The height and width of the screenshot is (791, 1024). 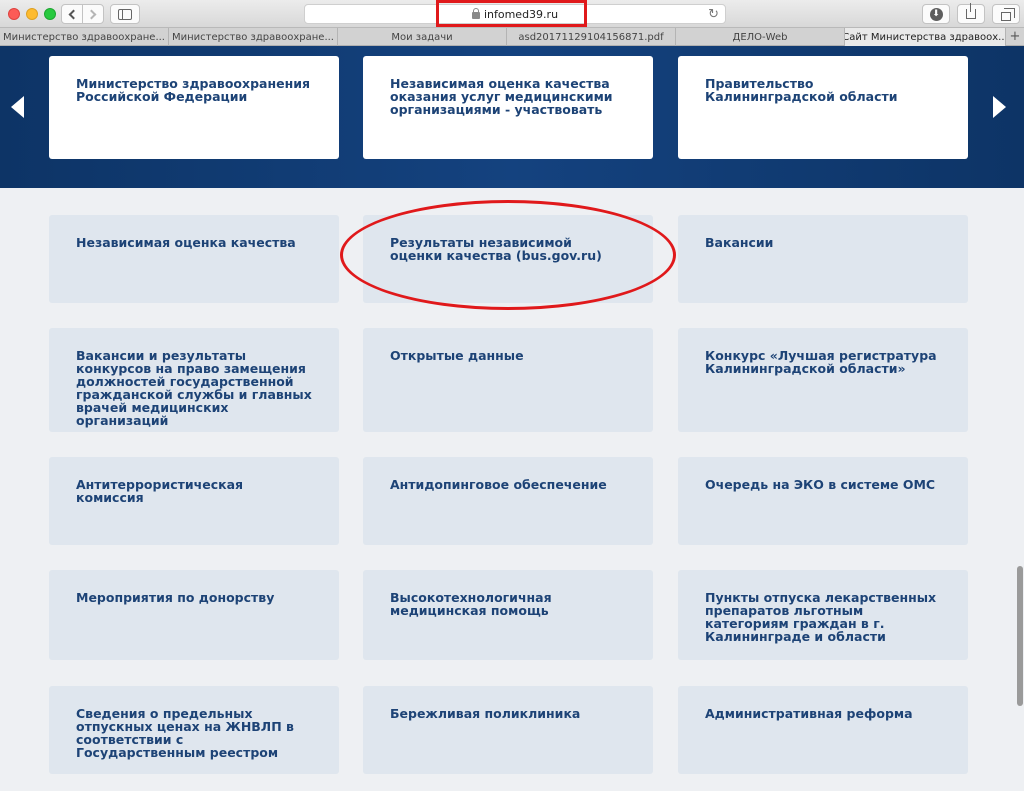 I want to click on sidebar-toggle-button, so click(x=125, y=14).